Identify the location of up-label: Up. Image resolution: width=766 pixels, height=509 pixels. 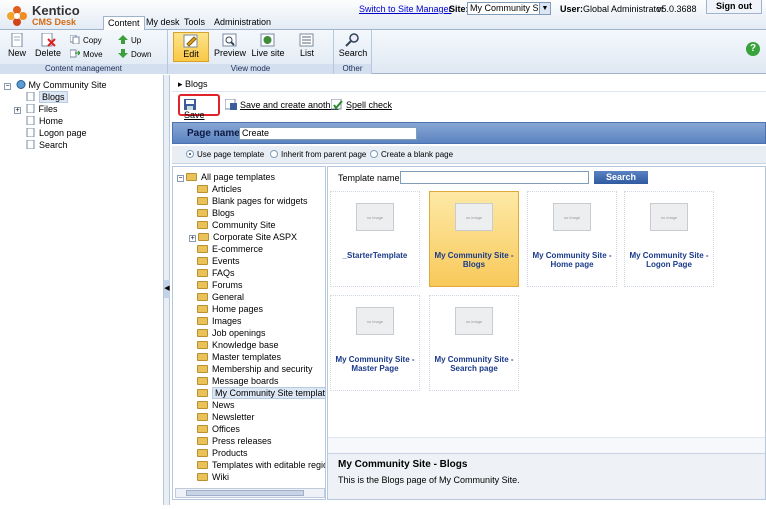
(136, 40).